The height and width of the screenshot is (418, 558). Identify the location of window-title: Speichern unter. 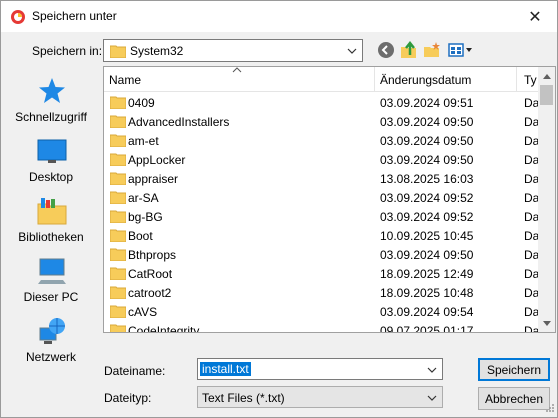
(74, 16).